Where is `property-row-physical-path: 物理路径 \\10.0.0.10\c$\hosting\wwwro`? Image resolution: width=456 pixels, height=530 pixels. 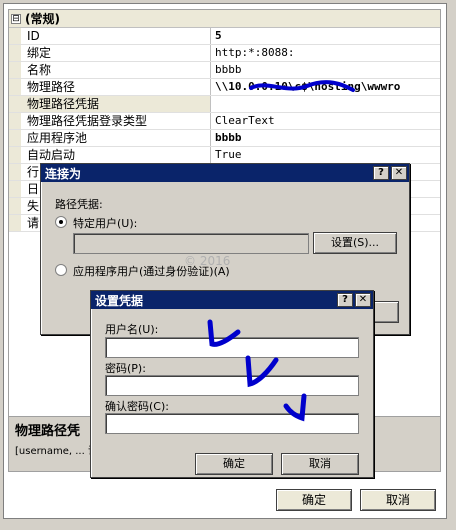 property-row-physical-path: 物理路径 \\10.0.0.10\c$\hosting\wwwro is located at coordinates (224, 87).